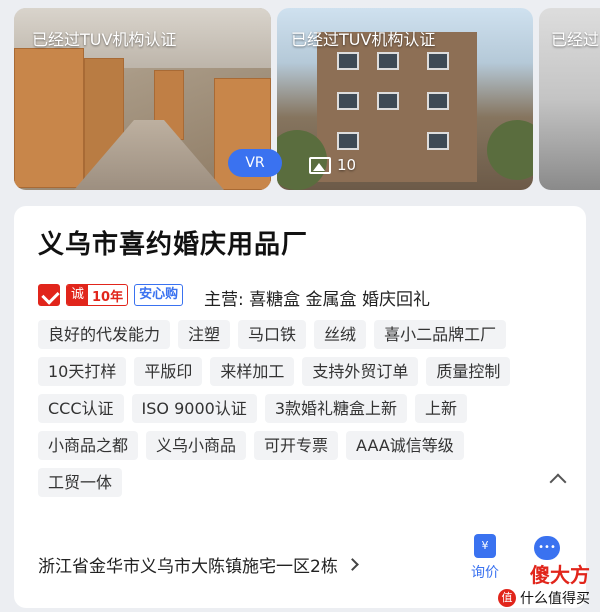 Image resolution: width=600 pixels, height=612 pixels. What do you see at coordinates (194, 408) in the screenshot?
I see `tag: ISO 9000认证` at bounding box center [194, 408].